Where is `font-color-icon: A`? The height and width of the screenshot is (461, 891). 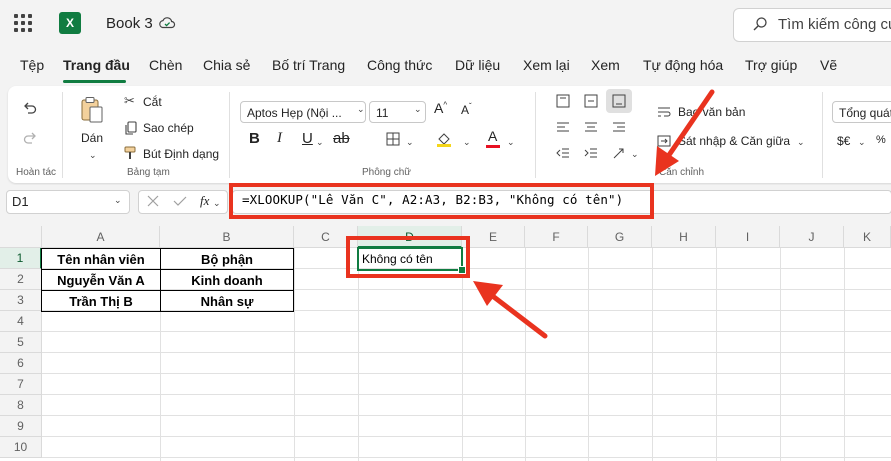
font-color-icon: A is located at coordinates (492, 136).